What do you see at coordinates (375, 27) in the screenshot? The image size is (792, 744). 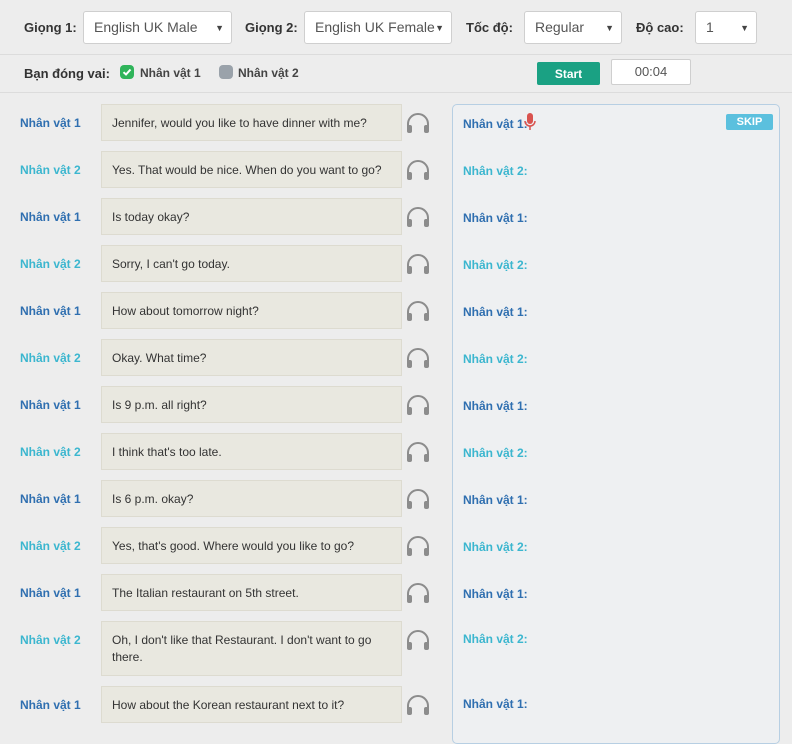 I see `voice2-value: English UK Female` at bounding box center [375, 27].